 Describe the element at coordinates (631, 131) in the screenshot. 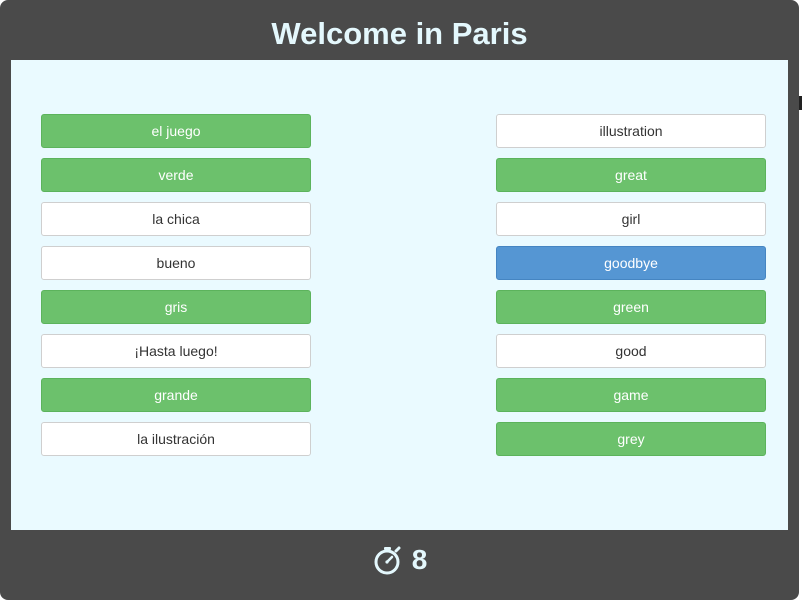

I see `translation-tile: illustration` at that location.